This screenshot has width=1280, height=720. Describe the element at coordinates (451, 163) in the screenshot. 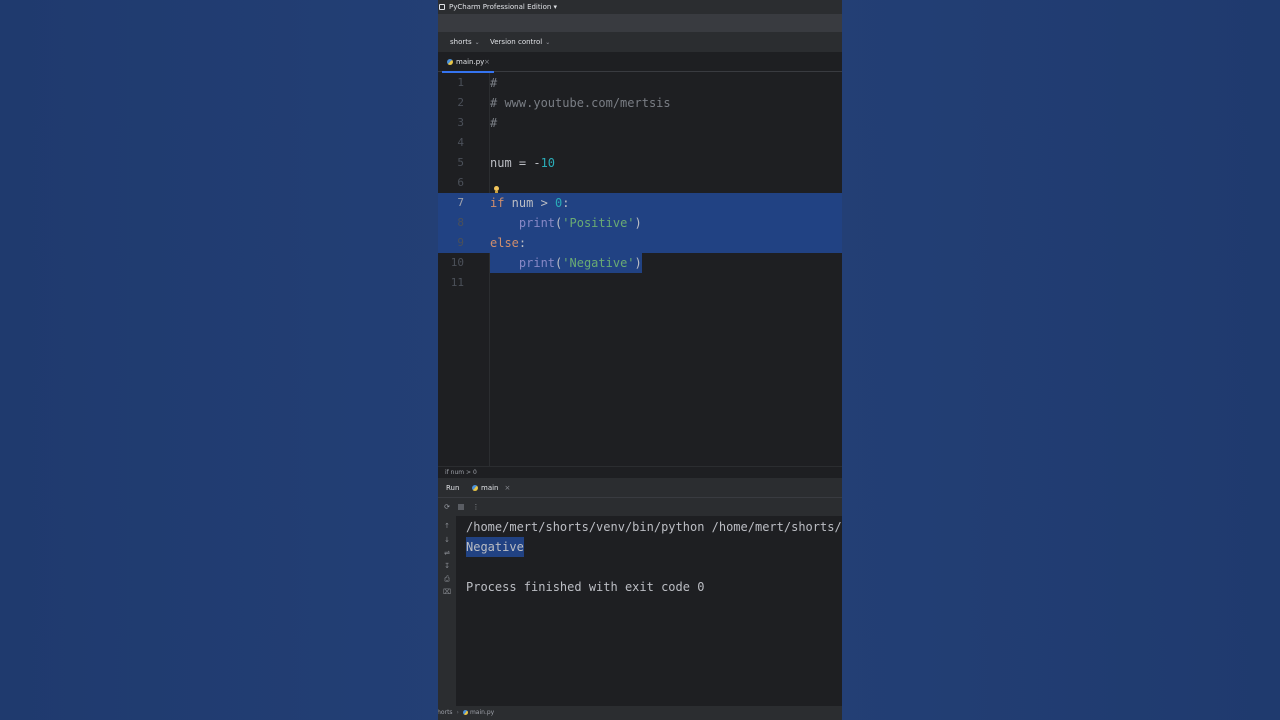

I see `line-number: 5` at that location.